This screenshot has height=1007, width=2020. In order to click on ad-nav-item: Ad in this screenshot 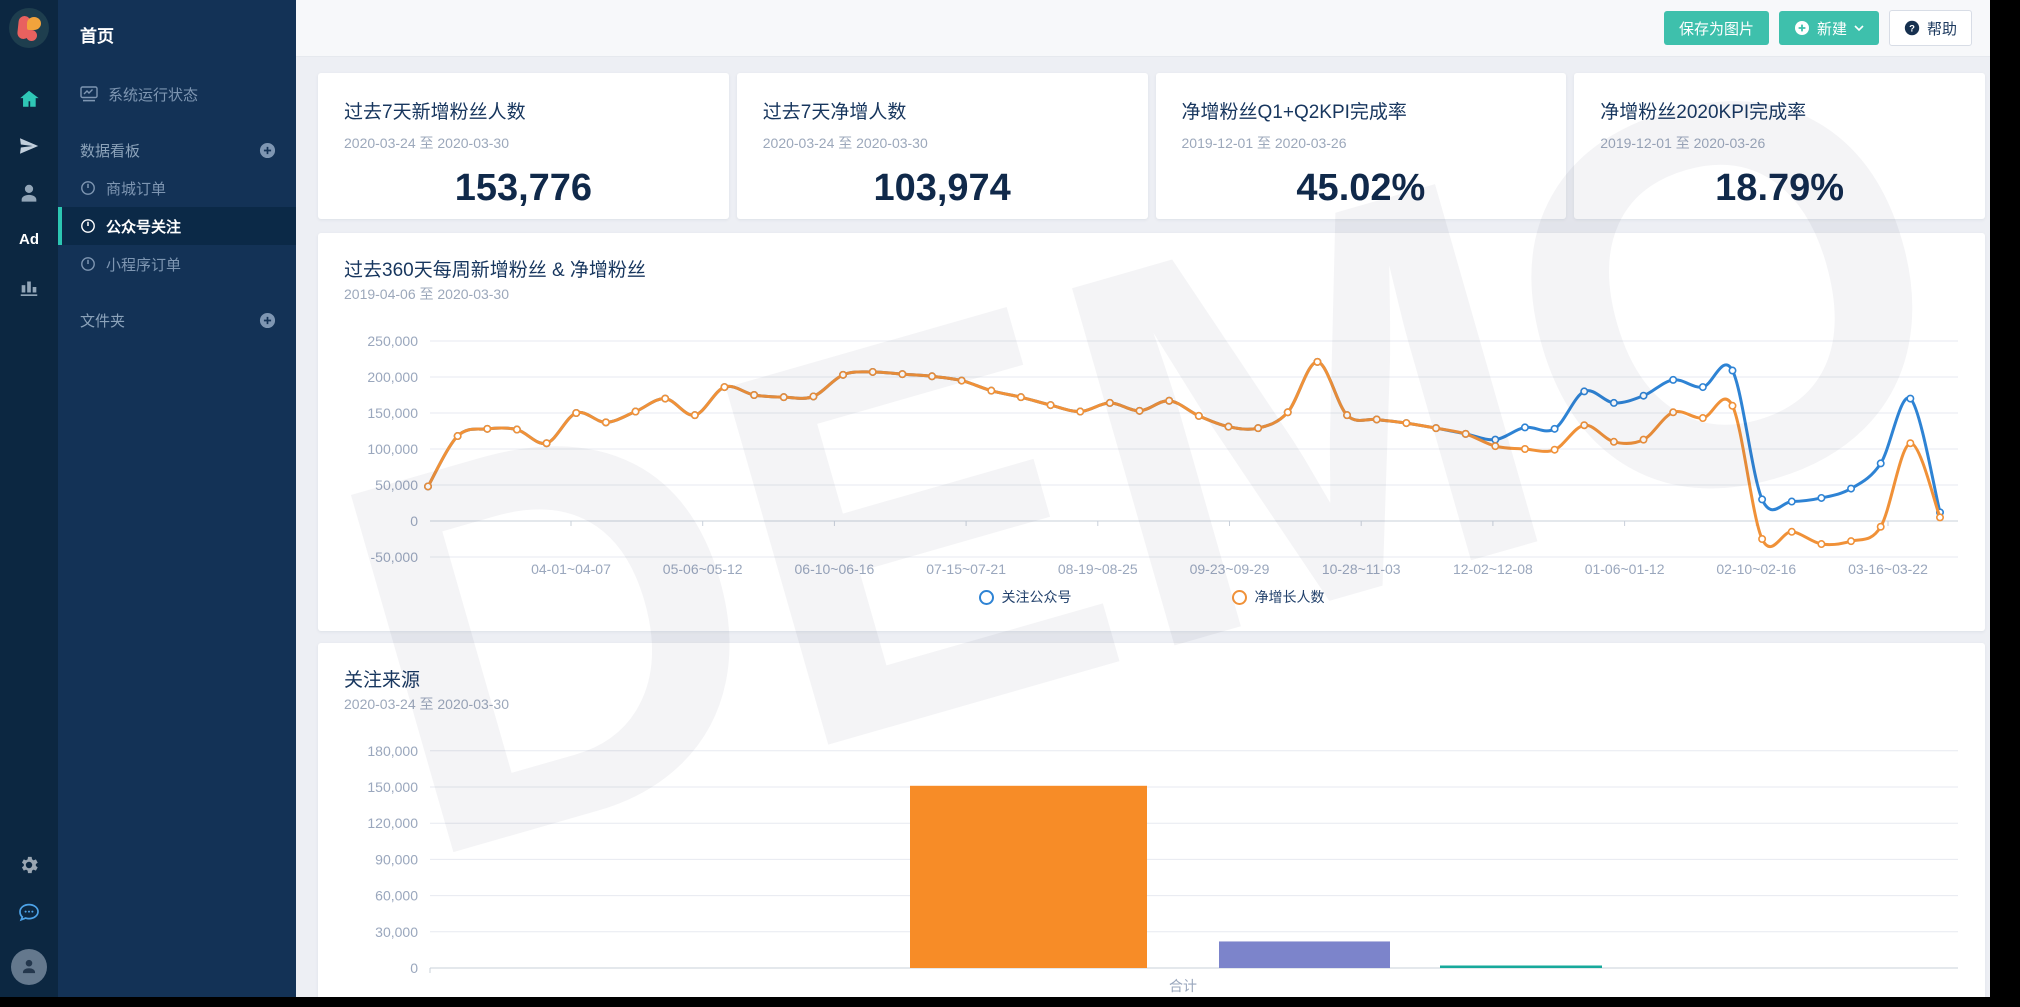, I will do `click(29, 239)`.